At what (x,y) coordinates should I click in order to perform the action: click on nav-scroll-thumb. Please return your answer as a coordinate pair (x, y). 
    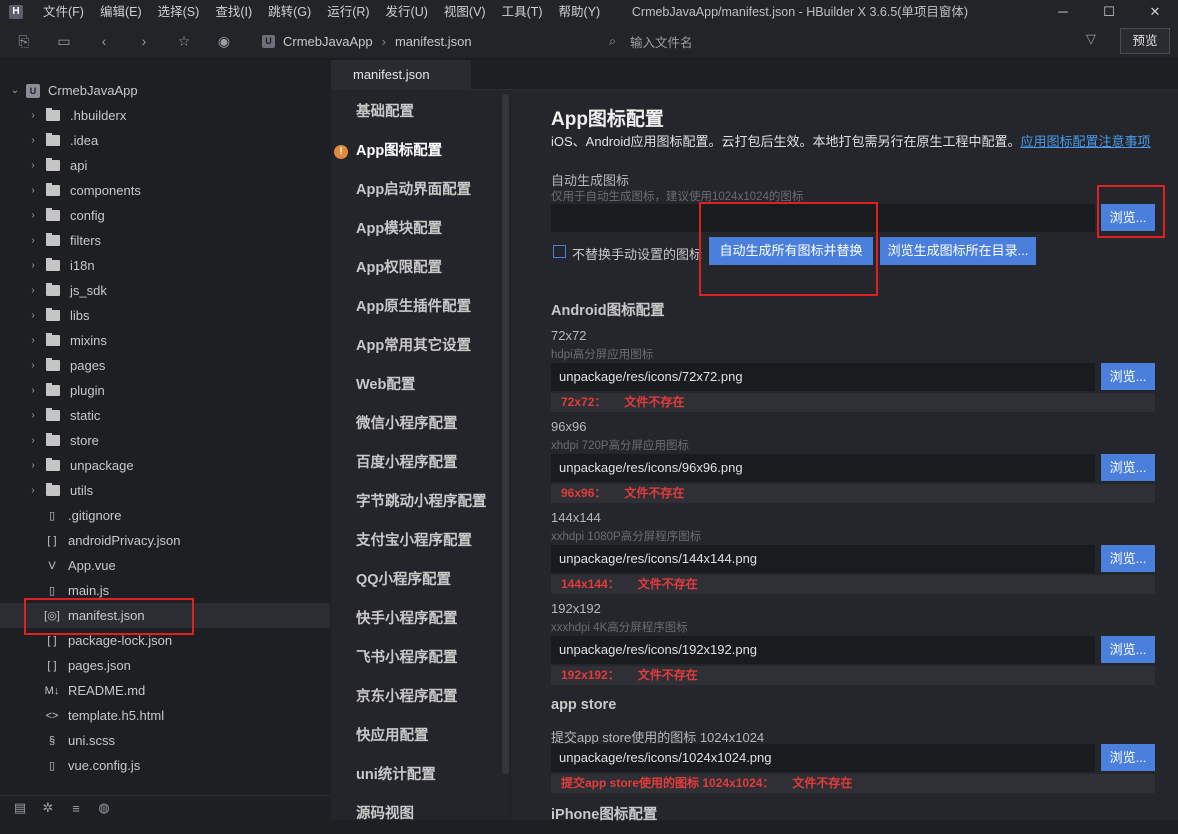
    Looking at the image, I should click on (505, 434).